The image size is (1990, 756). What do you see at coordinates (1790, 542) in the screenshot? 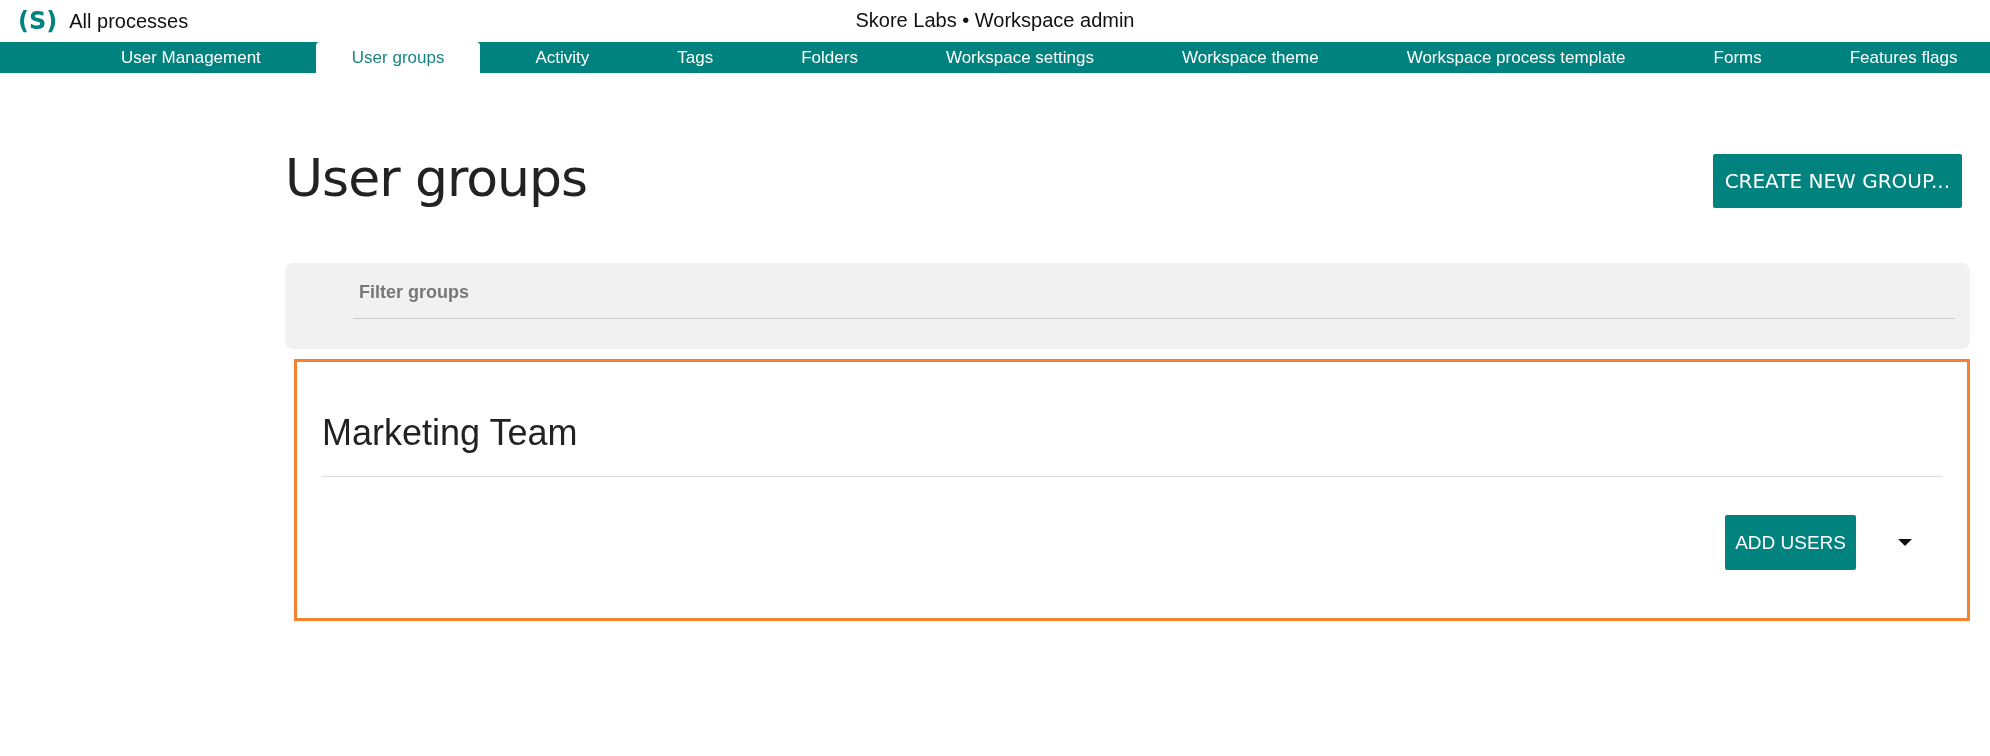
I see `add-users-button: ADD USERS` at bounding box center [1790, 542].